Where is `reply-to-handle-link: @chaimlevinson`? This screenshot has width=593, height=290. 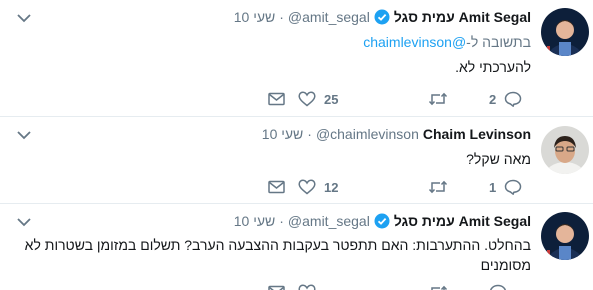 reply-to-handle-link: @chaimlevinson is located at coordinates (414, 42).